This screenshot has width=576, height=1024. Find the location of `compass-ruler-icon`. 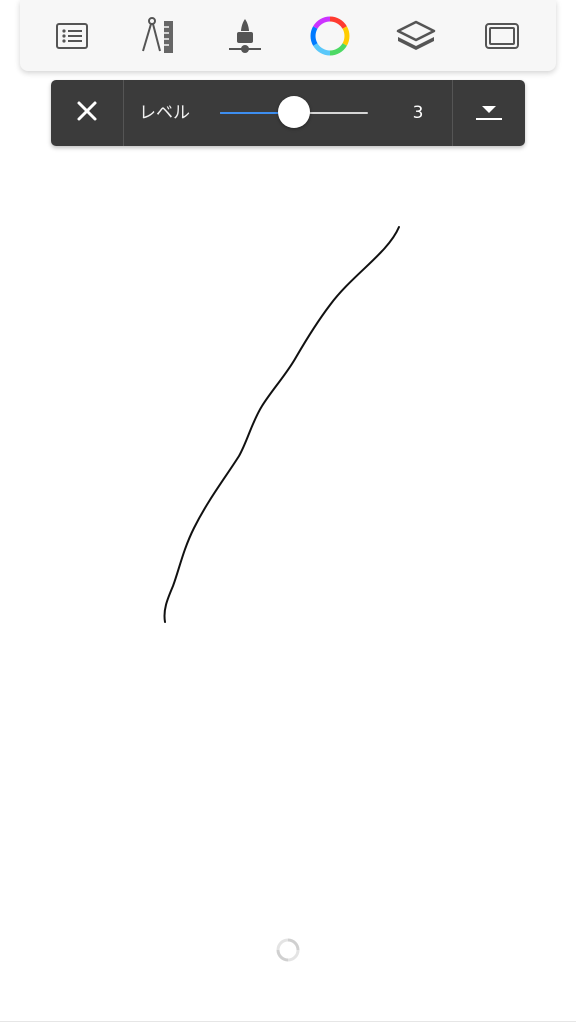

compass-ruler-icon is located at coordinates (158, 36).